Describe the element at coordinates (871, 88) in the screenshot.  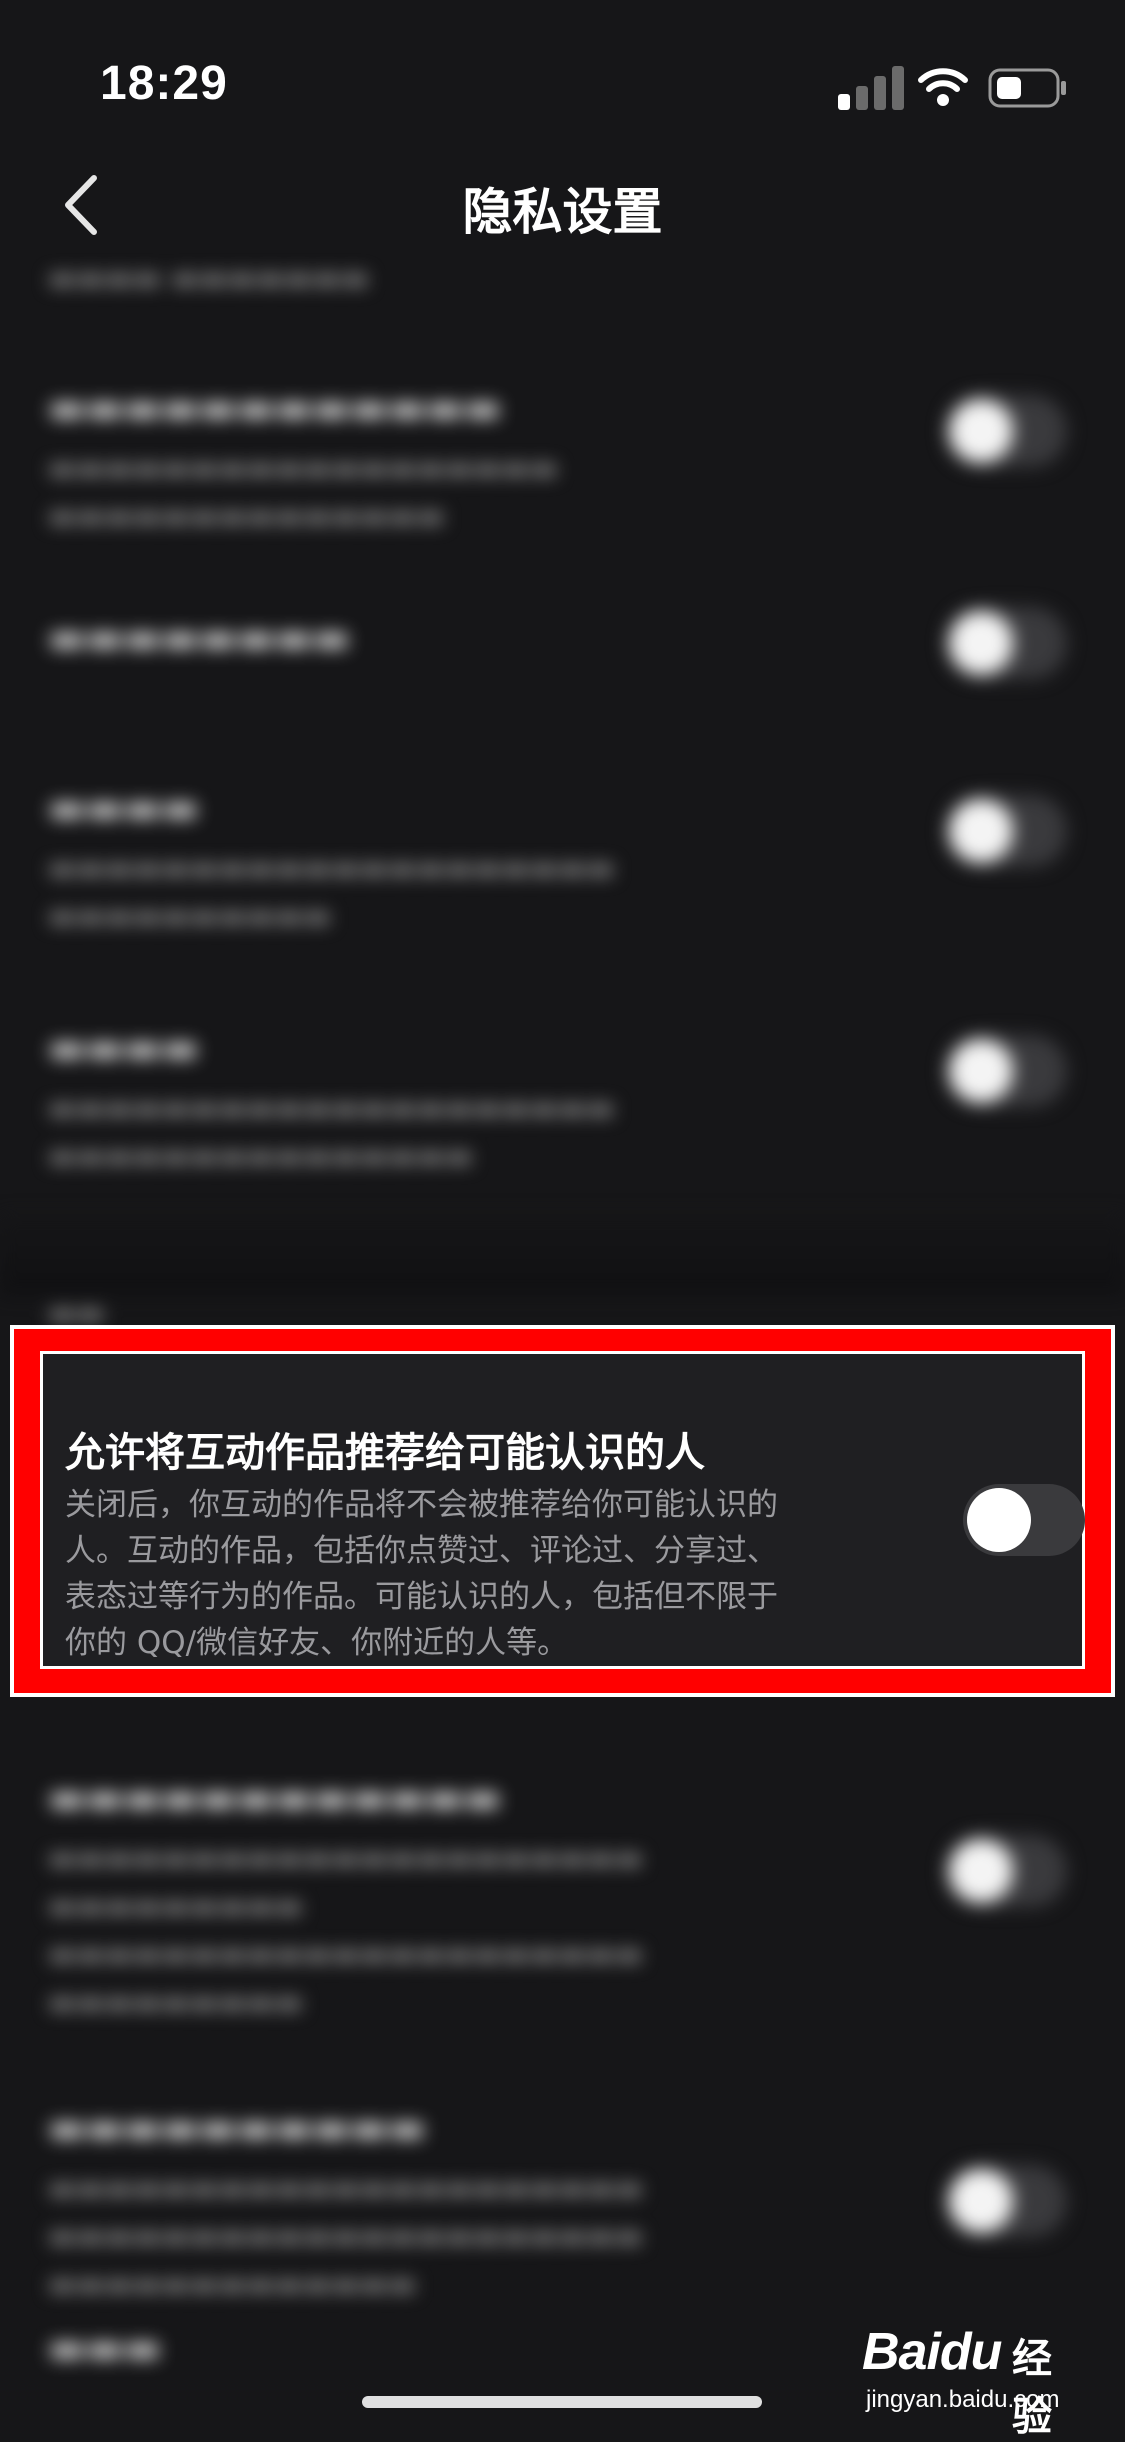
I see `cellular-signal-icon` at that location.